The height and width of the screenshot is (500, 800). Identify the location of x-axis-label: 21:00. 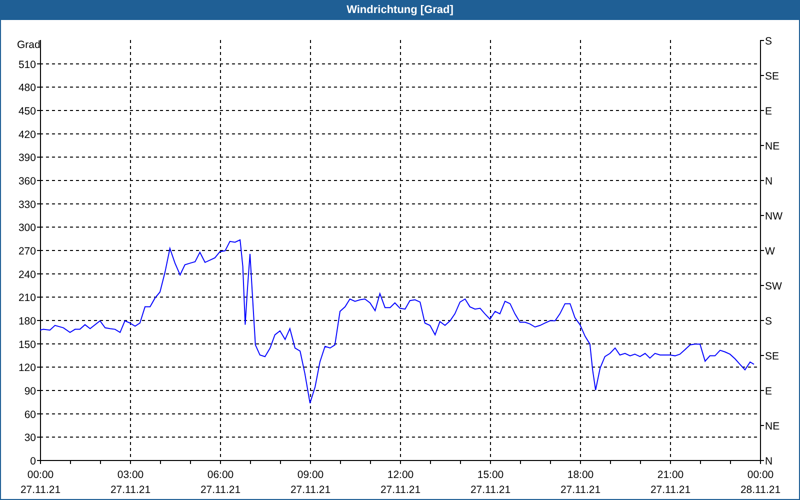
(670, 475).